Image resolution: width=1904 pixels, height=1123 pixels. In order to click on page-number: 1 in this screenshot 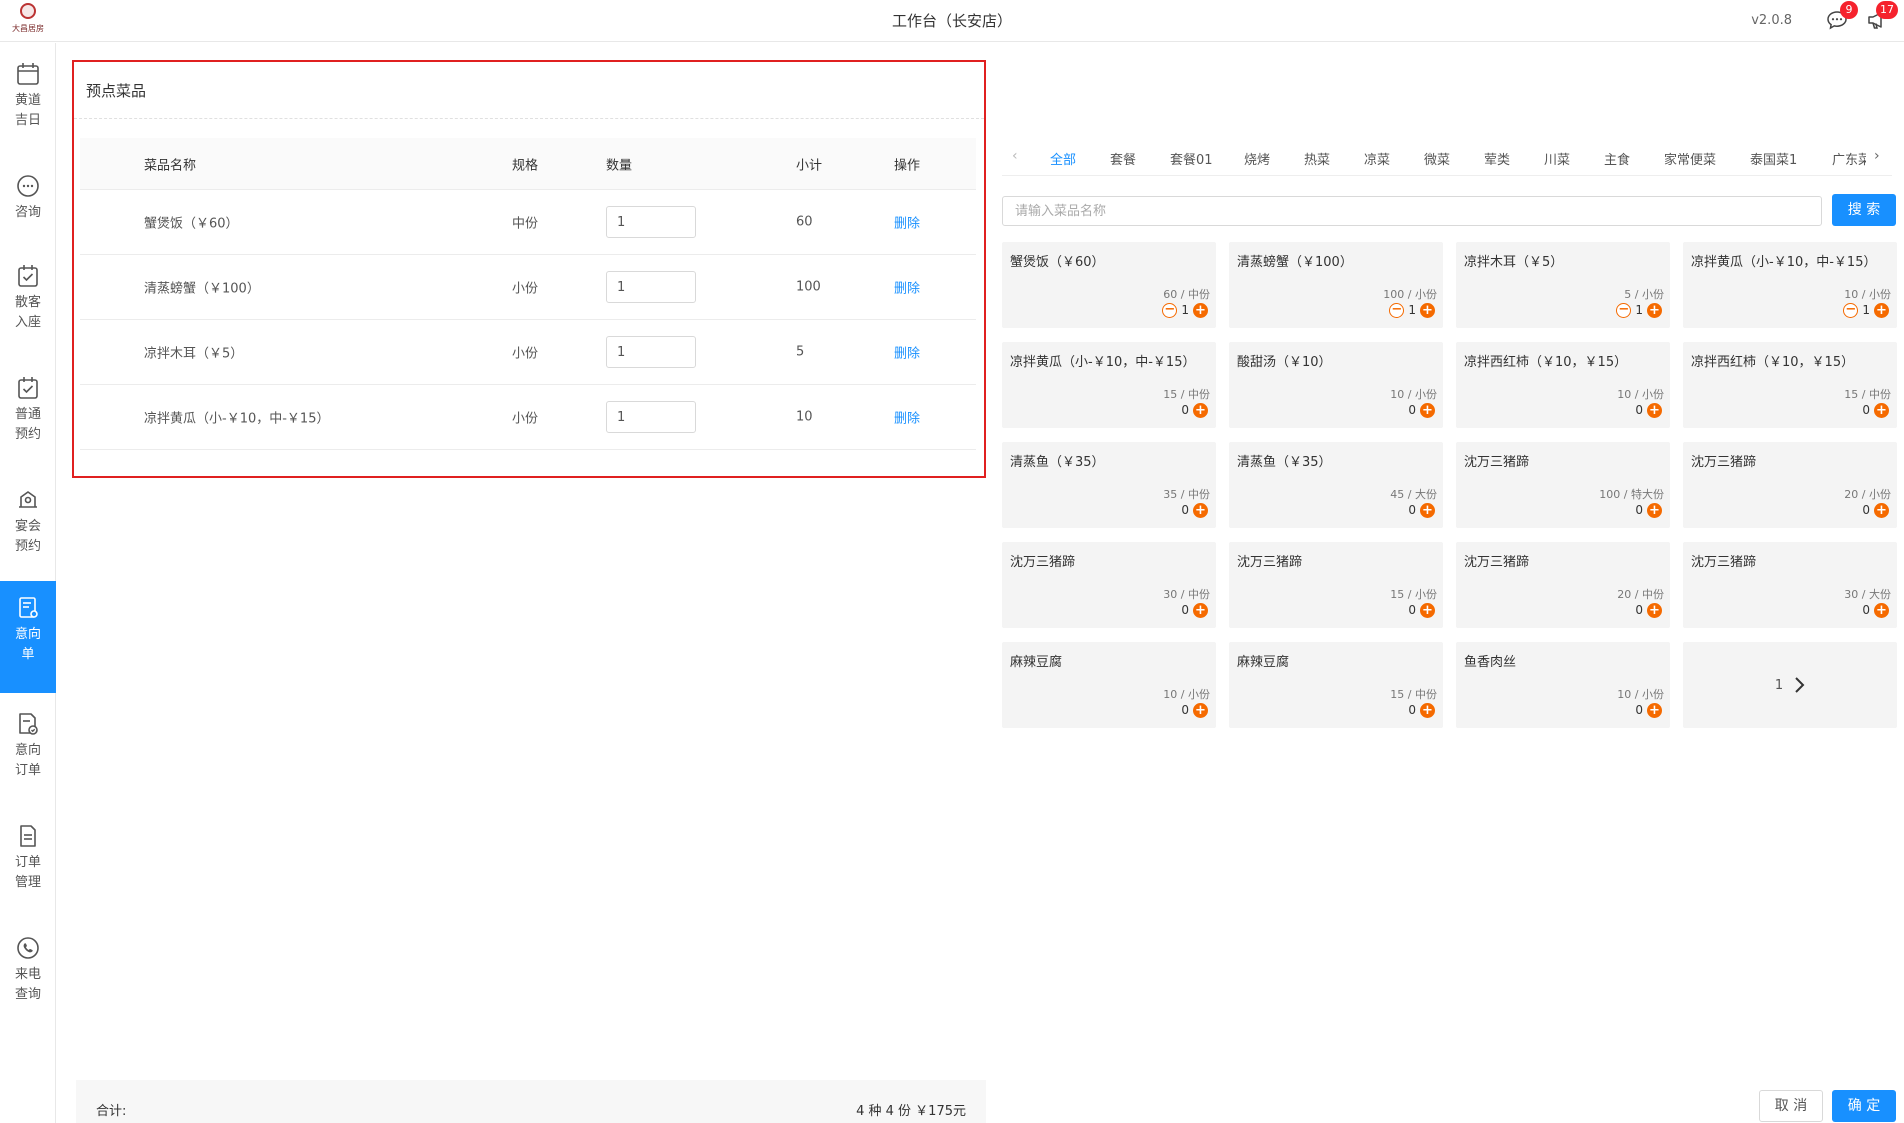, I will do `click(1779, 685)`.